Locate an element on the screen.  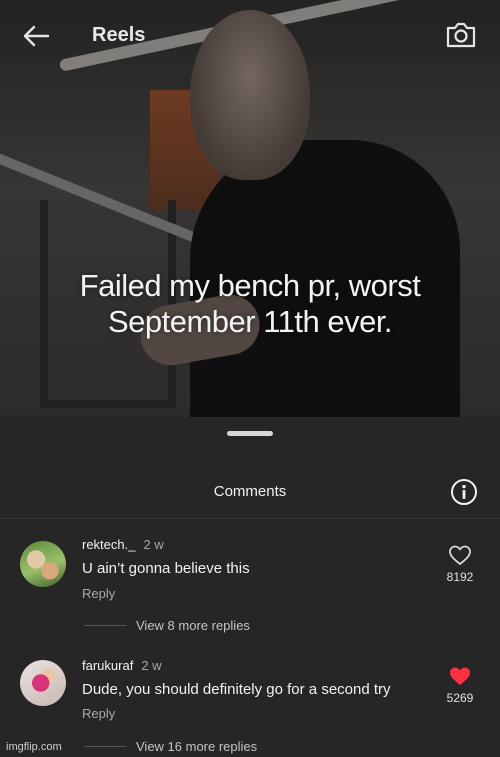
page-title: Reels is located at coordinates (119, 35).